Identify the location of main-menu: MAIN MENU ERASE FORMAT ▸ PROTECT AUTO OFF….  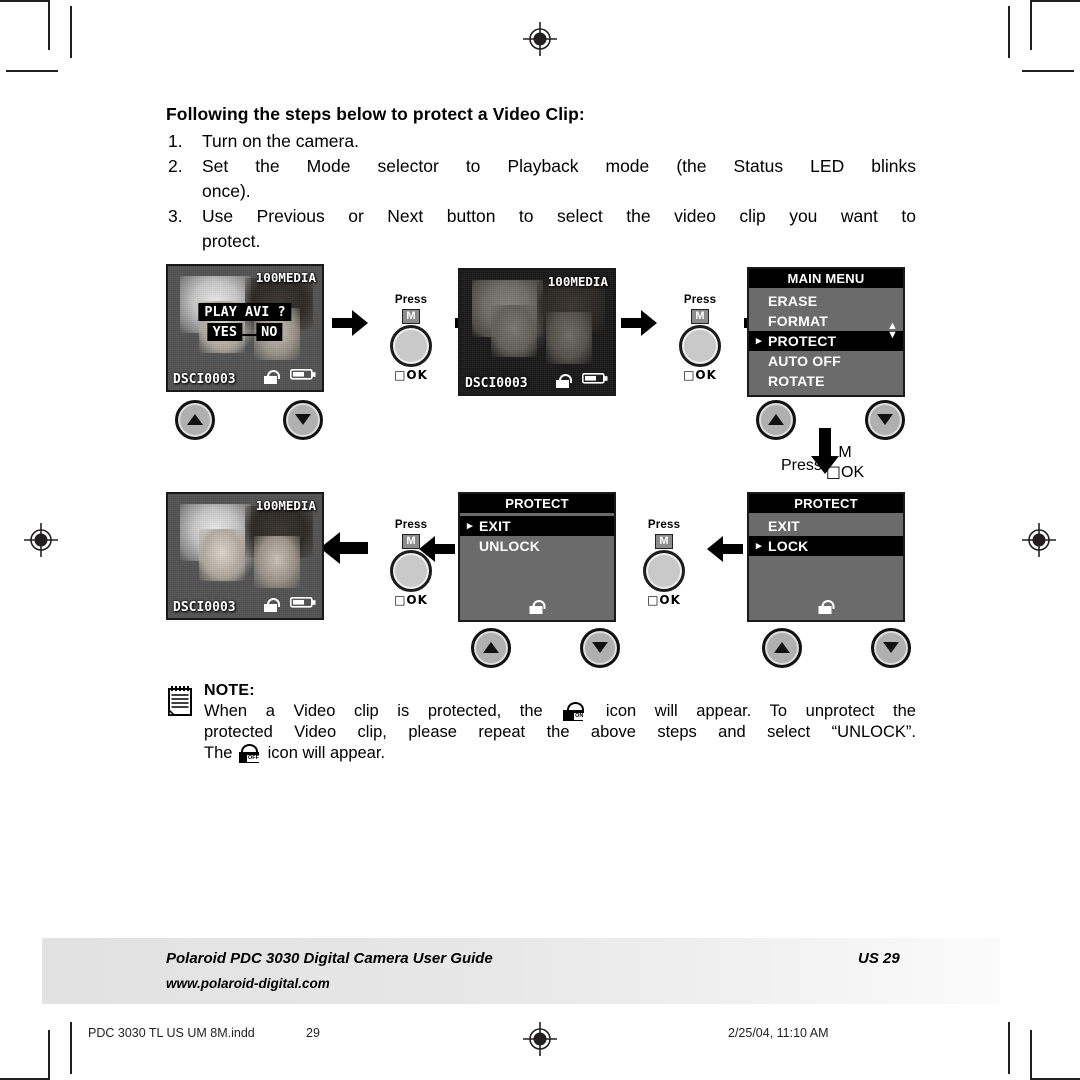
(826, 331).